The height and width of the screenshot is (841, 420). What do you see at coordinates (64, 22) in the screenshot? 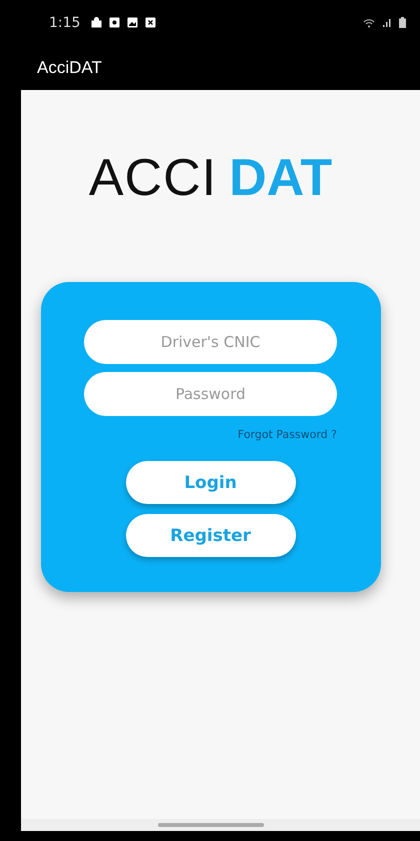
I see `status-time: 1:15` at bounding box center [64, 22].